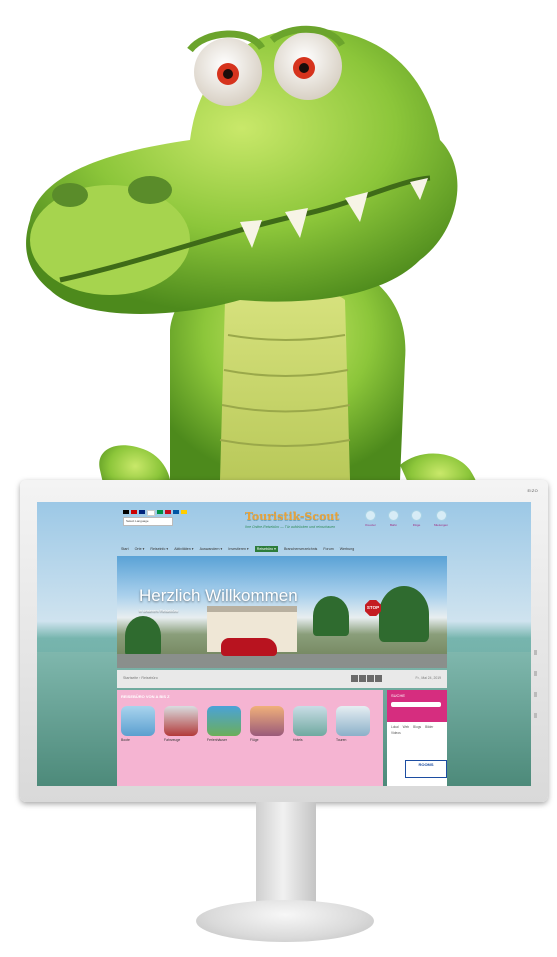 This screenshot has height=957, width=557. I want to click on thumb-fluege: Flüge, so click(267, 724).